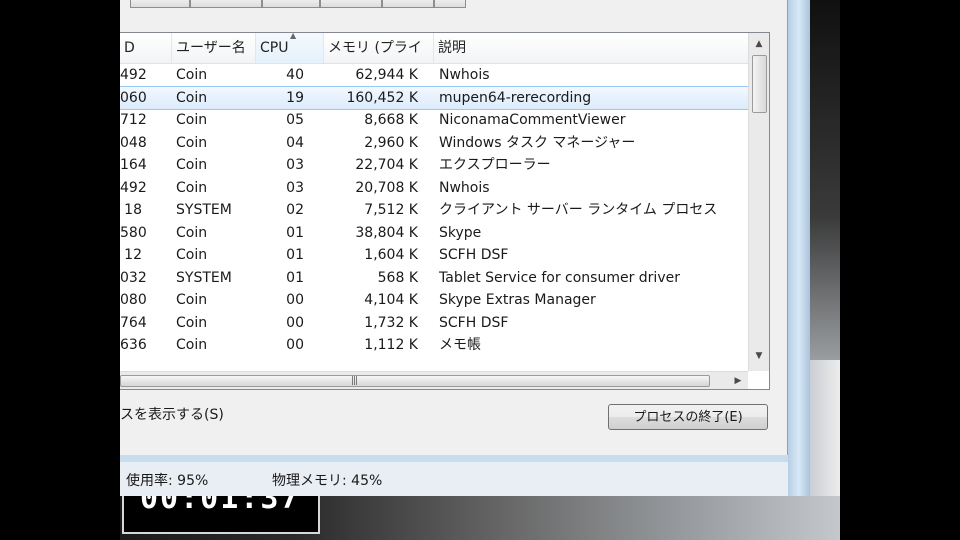 Image resolution: width=960 pixels, height=540 pixels. I want to click on memory-cell: 1,112 K, so click(391, 345).